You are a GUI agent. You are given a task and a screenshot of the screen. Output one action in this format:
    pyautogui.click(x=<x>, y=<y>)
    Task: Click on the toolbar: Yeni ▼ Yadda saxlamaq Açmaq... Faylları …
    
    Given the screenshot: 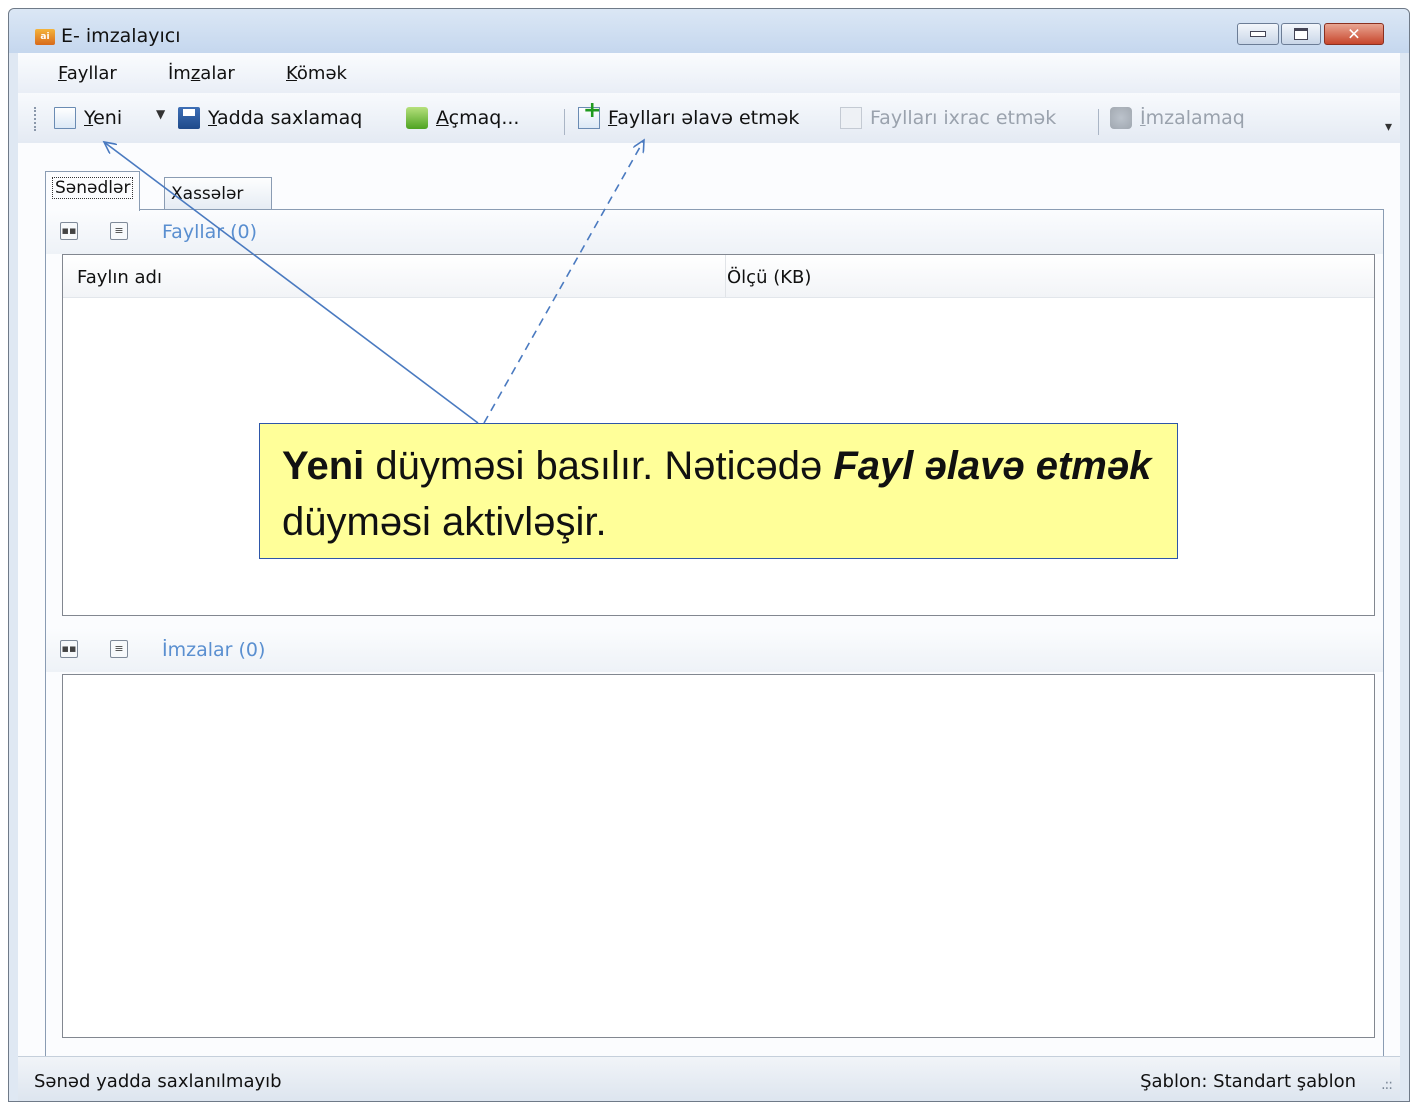 What is the action you would take?
    pyautogui.click(x=709, y=118)
    